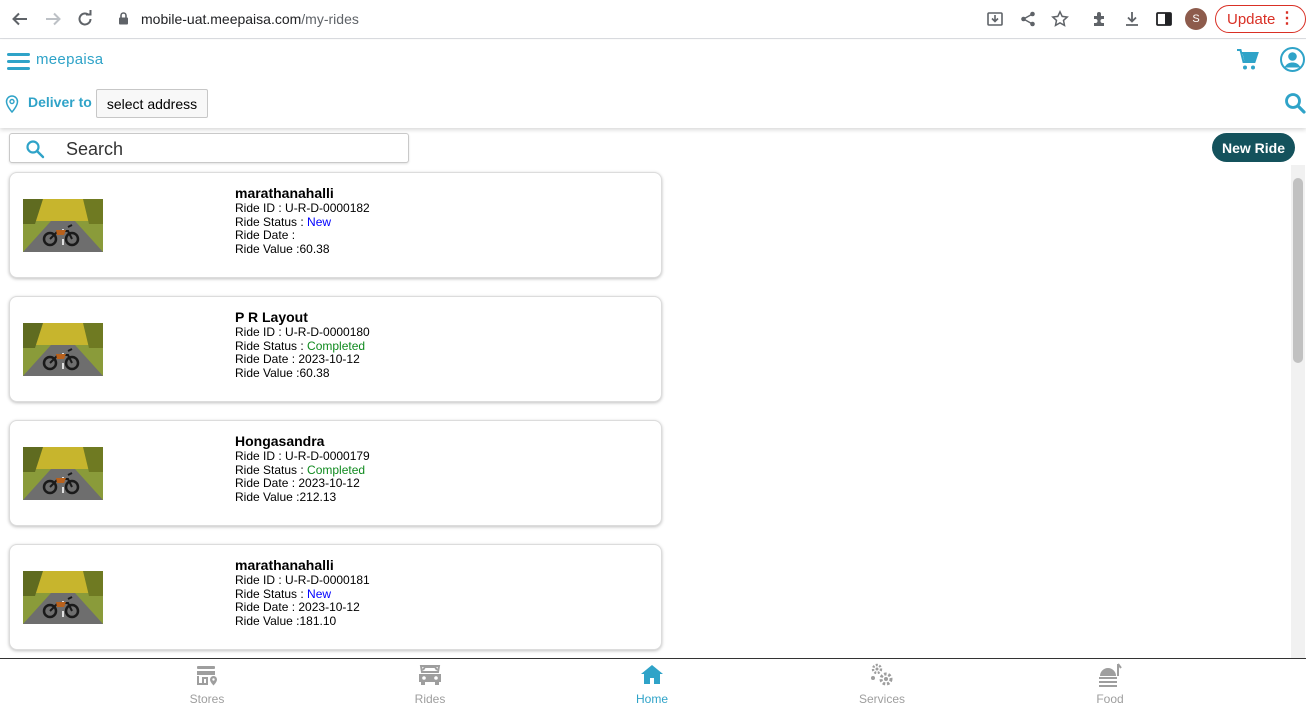 The height and width of the screenshot is (708, 1306). Describe the element at coordinates (592, 19) in the screenshot. I see `address-bar: mobile-uat.meepaisa.com/my-rides` at that location.